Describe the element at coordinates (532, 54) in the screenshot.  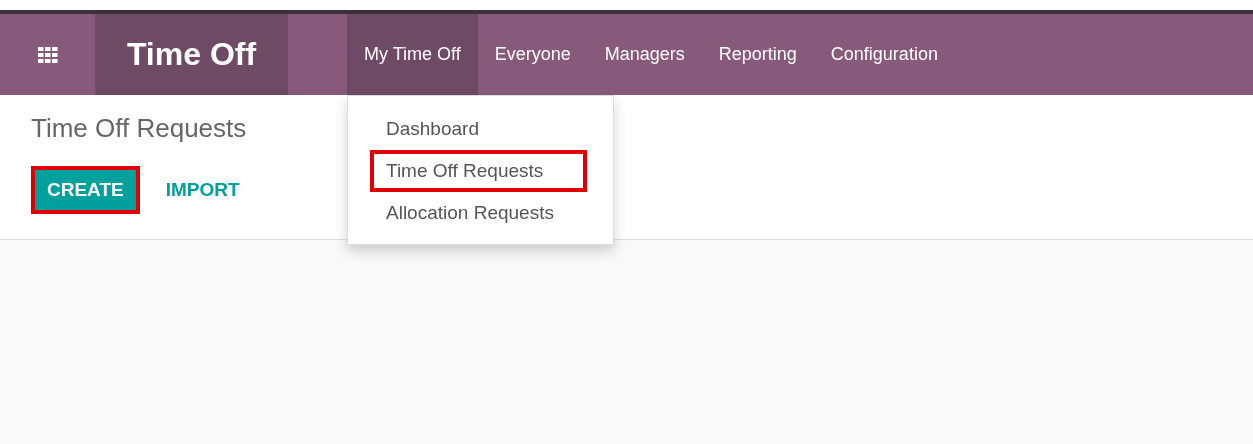
I see `menu-item: Everyone` at that location.